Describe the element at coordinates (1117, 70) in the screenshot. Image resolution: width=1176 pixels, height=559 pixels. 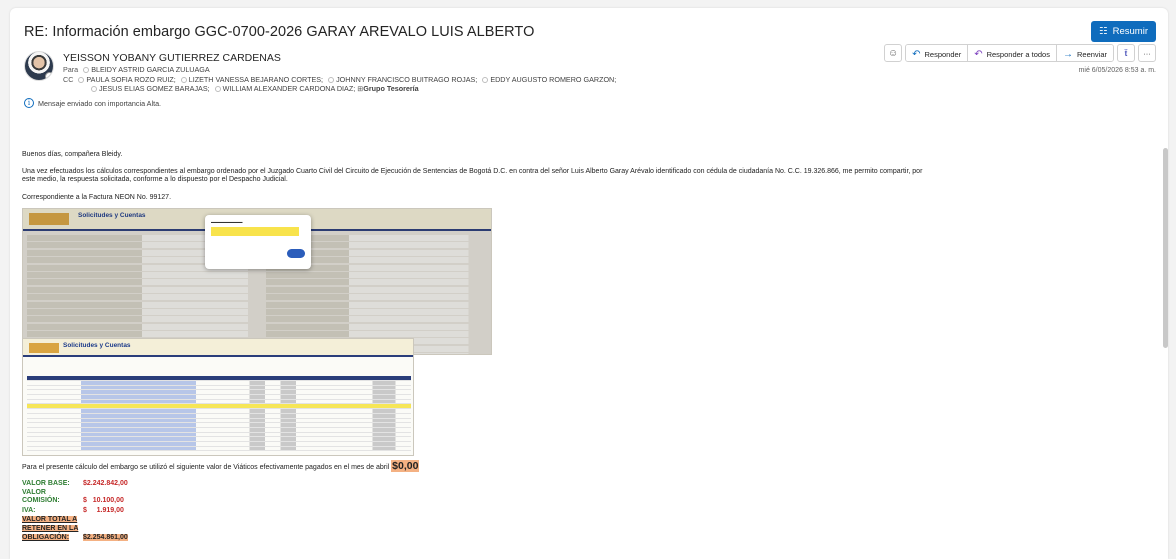
I see `message-date: mié 6/05/2026 8:53 a. m.` at that location.